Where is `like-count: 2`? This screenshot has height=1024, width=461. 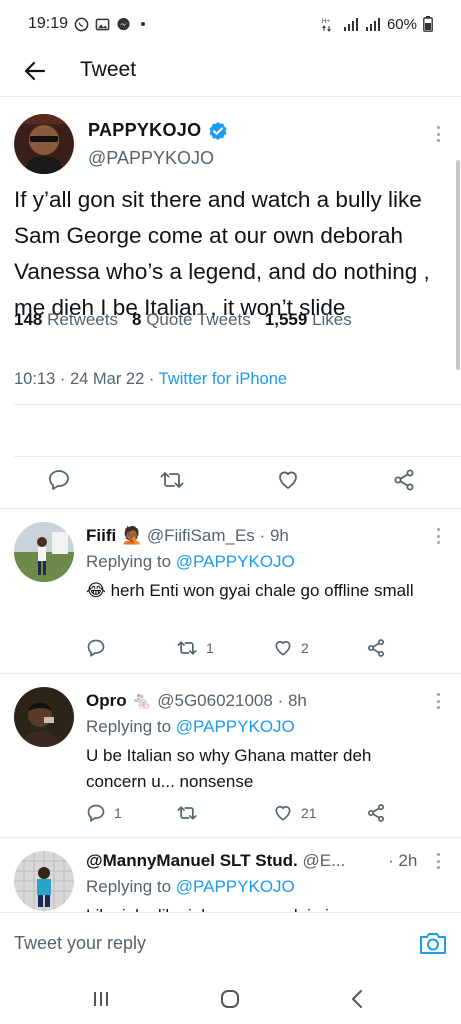 like-count: 2 is located at coordinates (305, 648).